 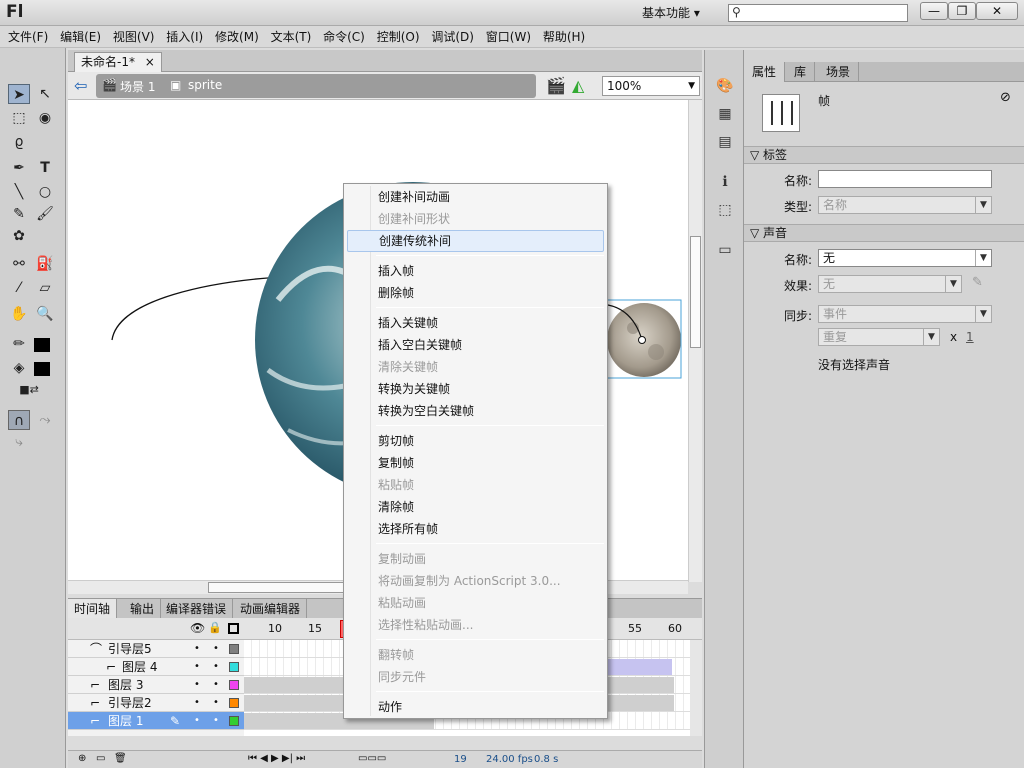 I want to click on oval-tool-icon: ○, so click(x=45, y=192).